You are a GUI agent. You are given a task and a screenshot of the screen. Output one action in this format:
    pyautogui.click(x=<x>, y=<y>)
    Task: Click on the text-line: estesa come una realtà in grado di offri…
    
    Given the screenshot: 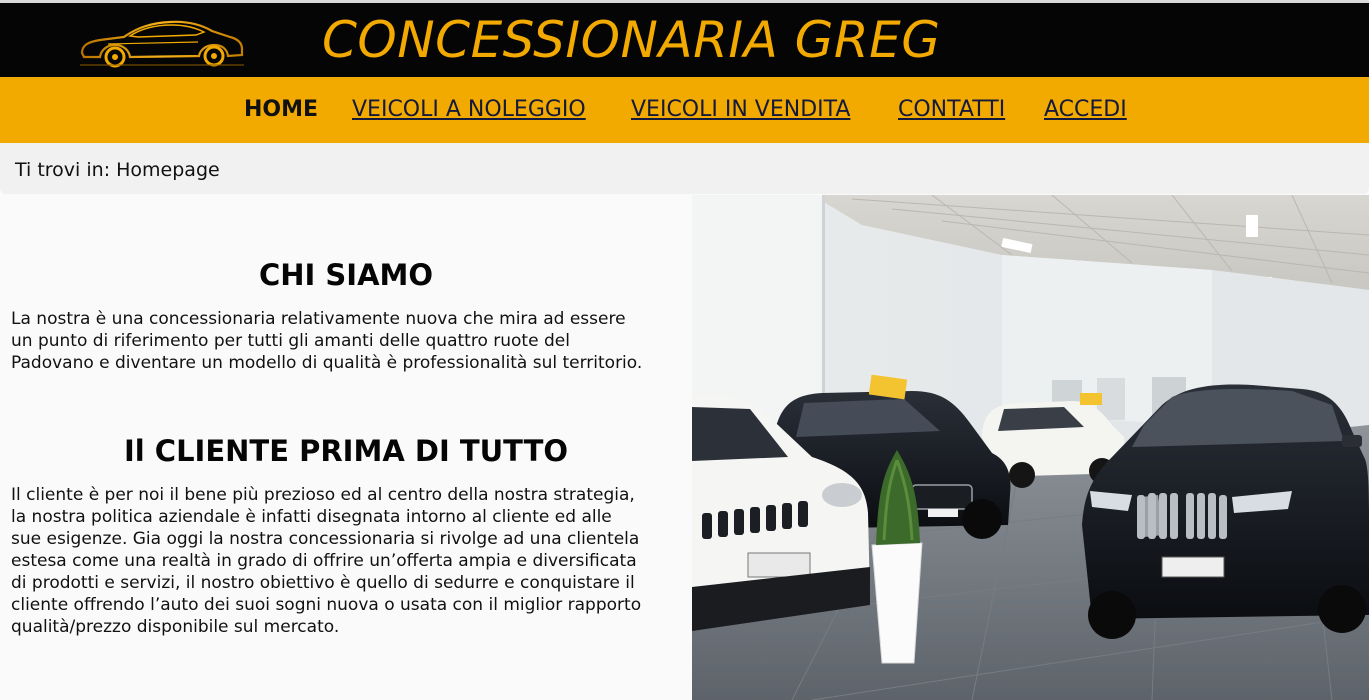 What is the action you would take?
    pyautogui.click(x=324, y=561)
    